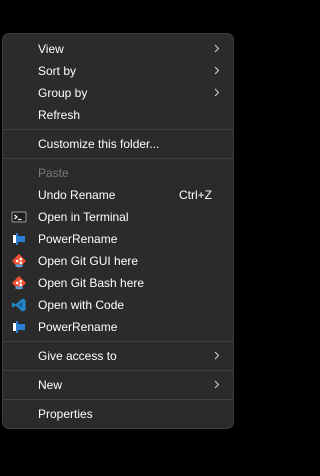 This screenshot has height=476, width=320. I want to click on menu-item-view: View, so click(118, 49).